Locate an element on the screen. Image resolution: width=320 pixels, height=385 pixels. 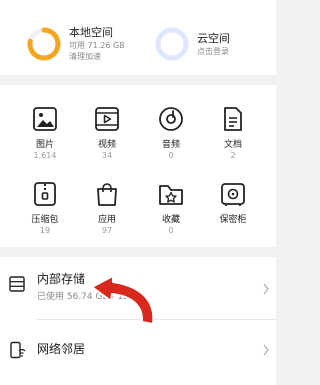
category-label: 音频 is located at coordinates (170, 145).